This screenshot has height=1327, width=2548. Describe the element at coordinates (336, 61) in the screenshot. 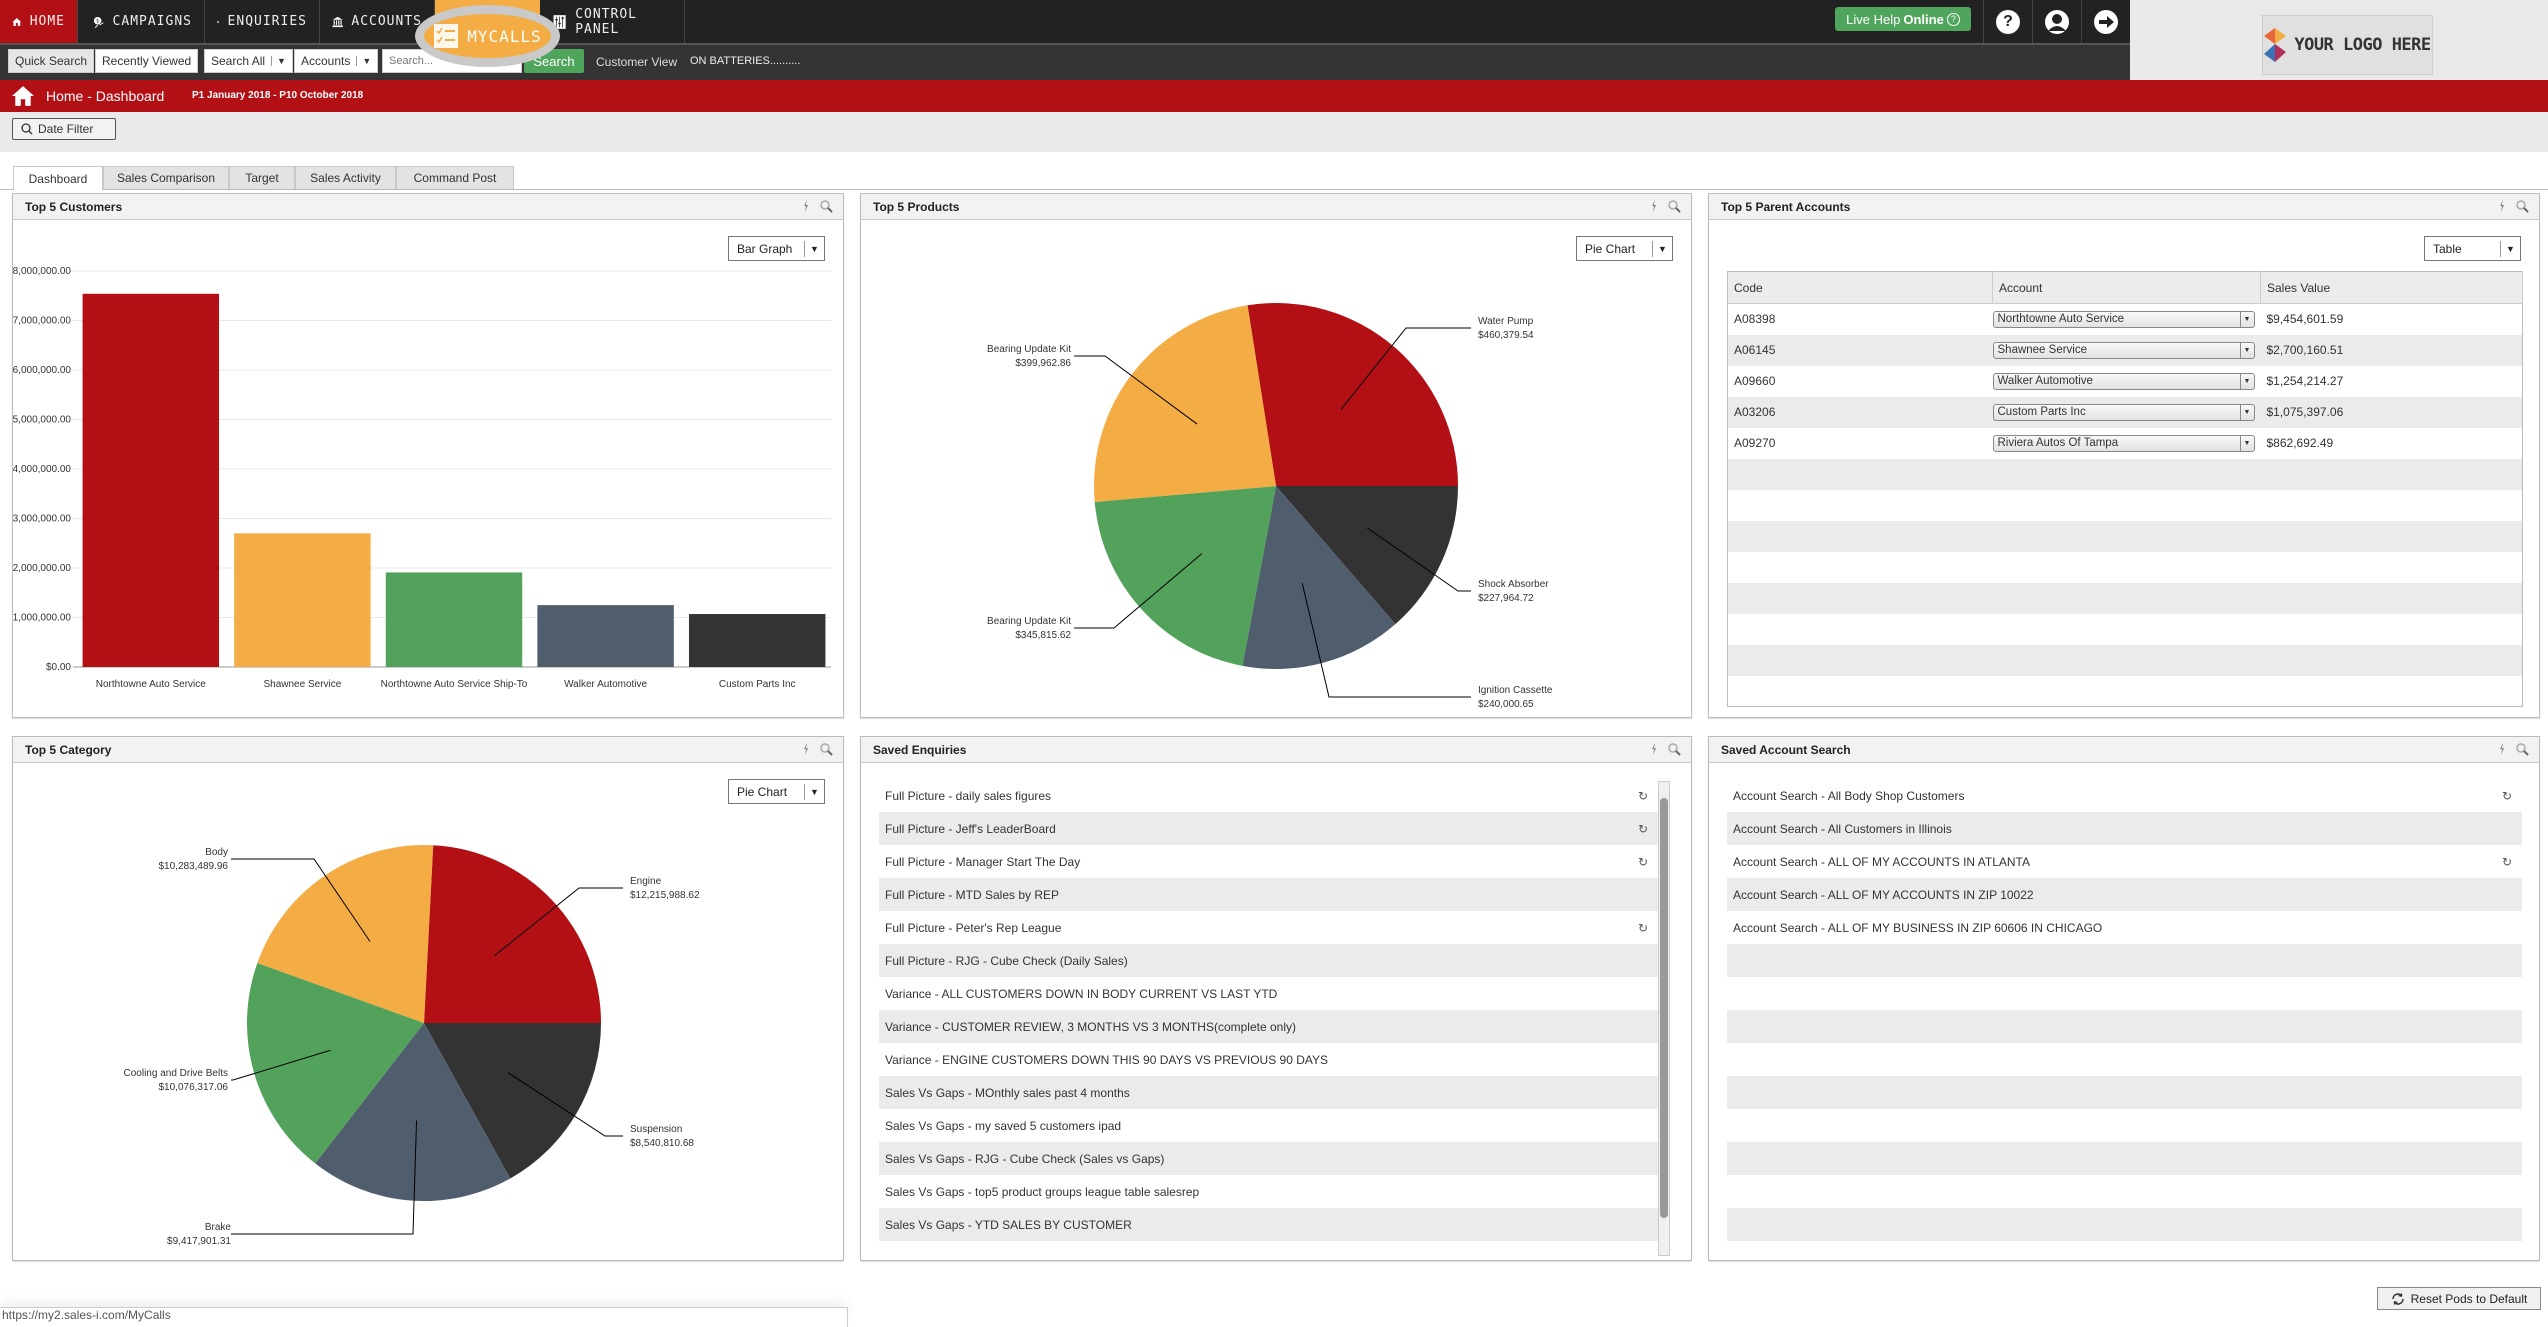

I see `search-type-select: Accounts ▼` at that location.